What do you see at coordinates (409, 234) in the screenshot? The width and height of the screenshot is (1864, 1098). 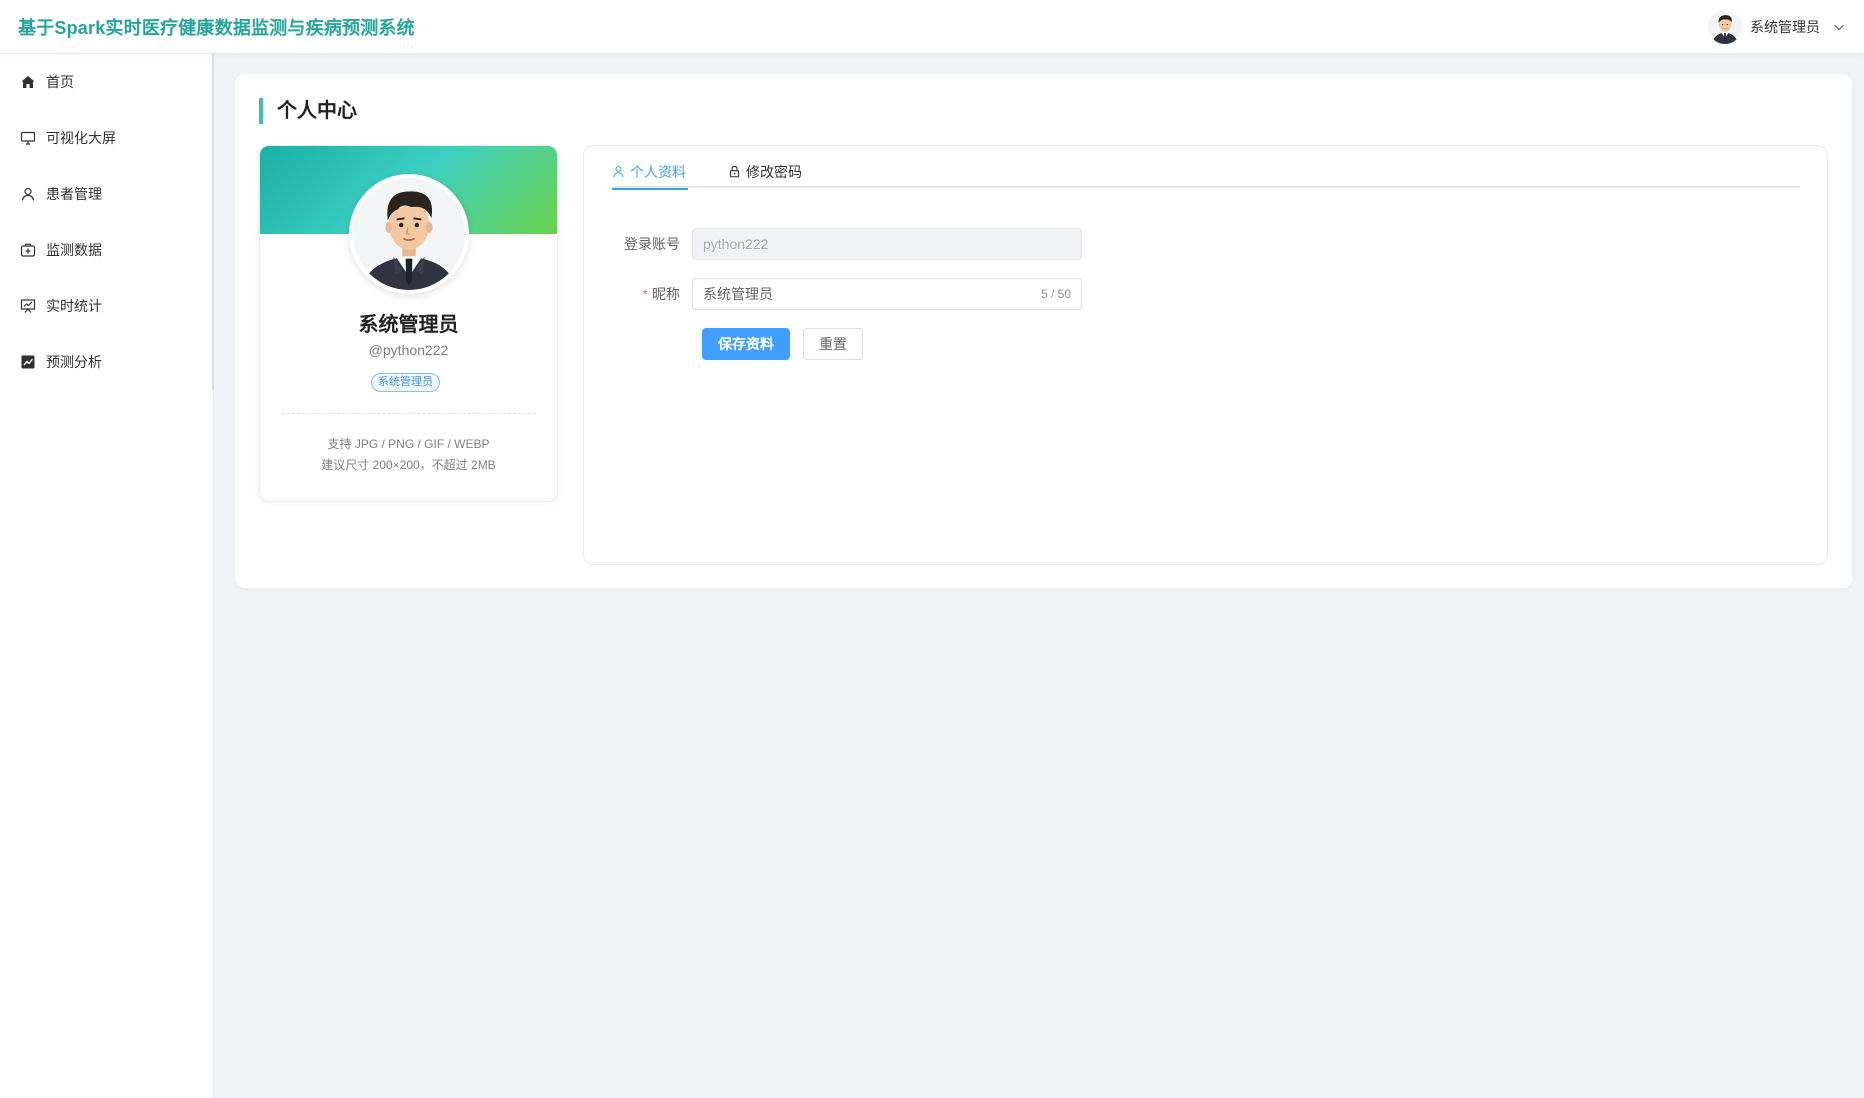 I see `profile-avatar-upload` at bounding box center [409, 234].